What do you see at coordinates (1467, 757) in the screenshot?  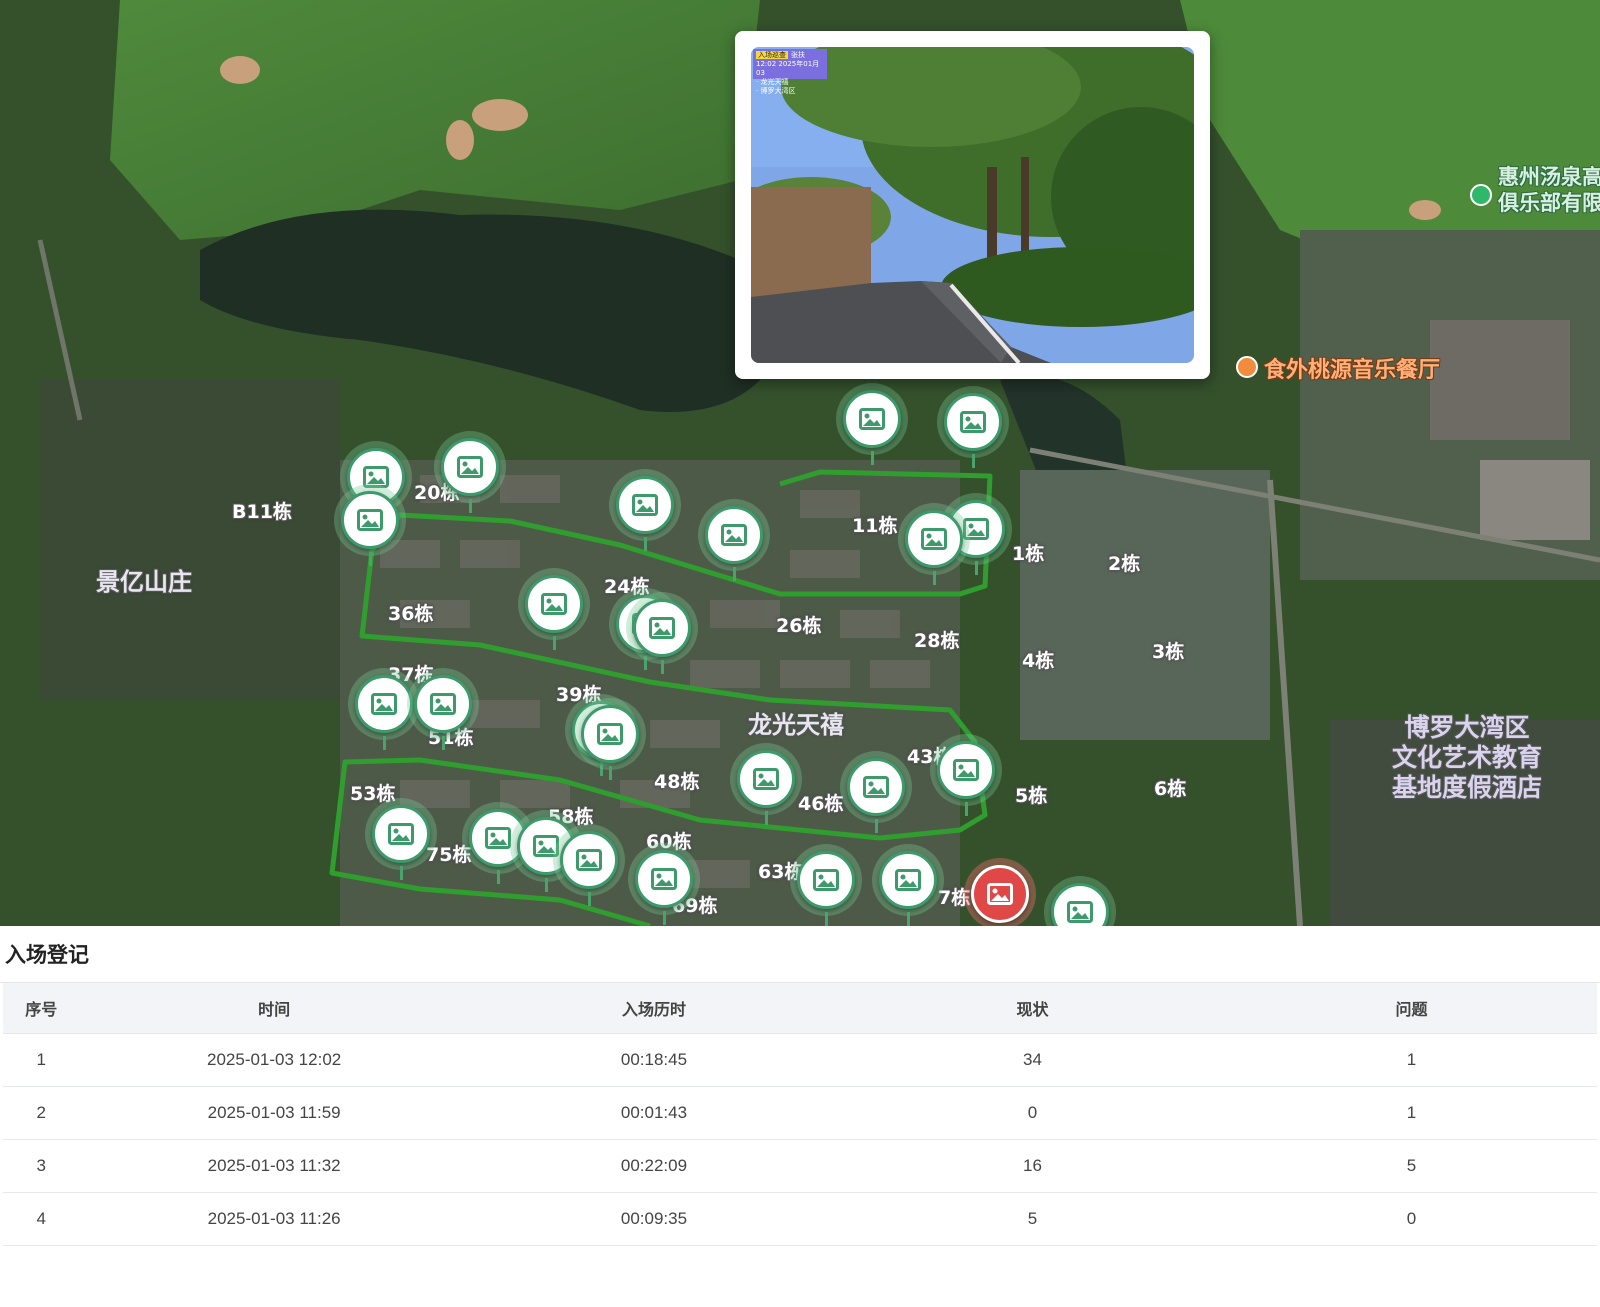 I see `poi-hotel-label: 博罗大湾区 文化艺术教育 基地度假酒店` at bounding box center [1467, 757].